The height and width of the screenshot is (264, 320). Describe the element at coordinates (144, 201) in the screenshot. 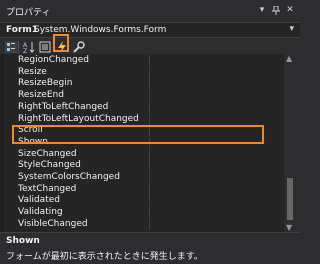

I see `event-row: Validated` at that location.